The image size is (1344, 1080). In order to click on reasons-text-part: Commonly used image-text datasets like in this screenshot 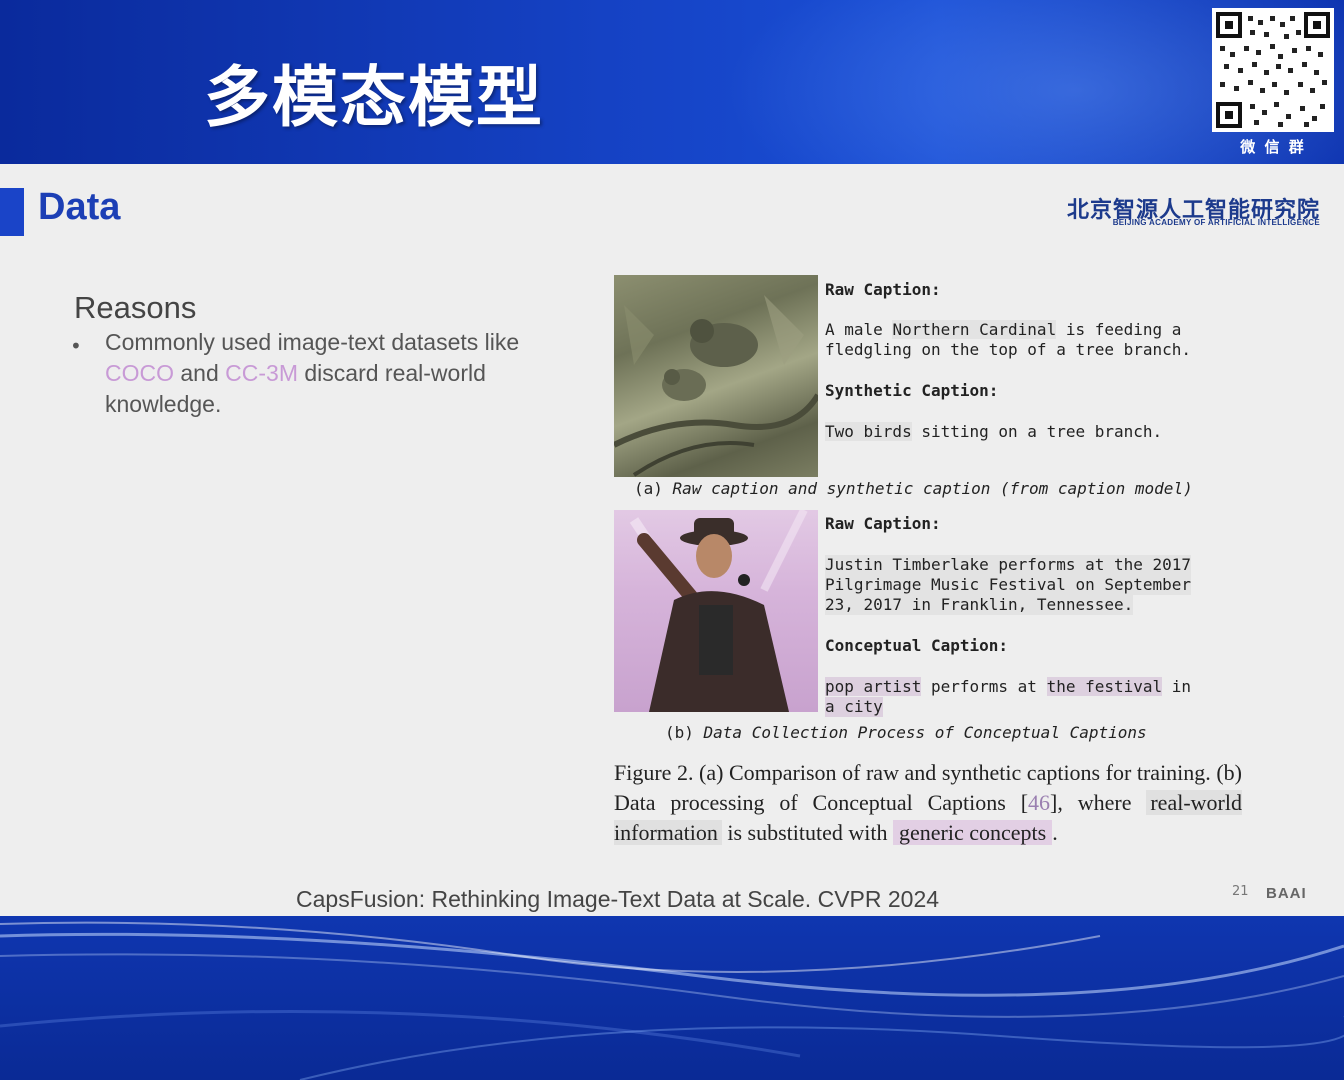, I will do `click(312, 342)`.